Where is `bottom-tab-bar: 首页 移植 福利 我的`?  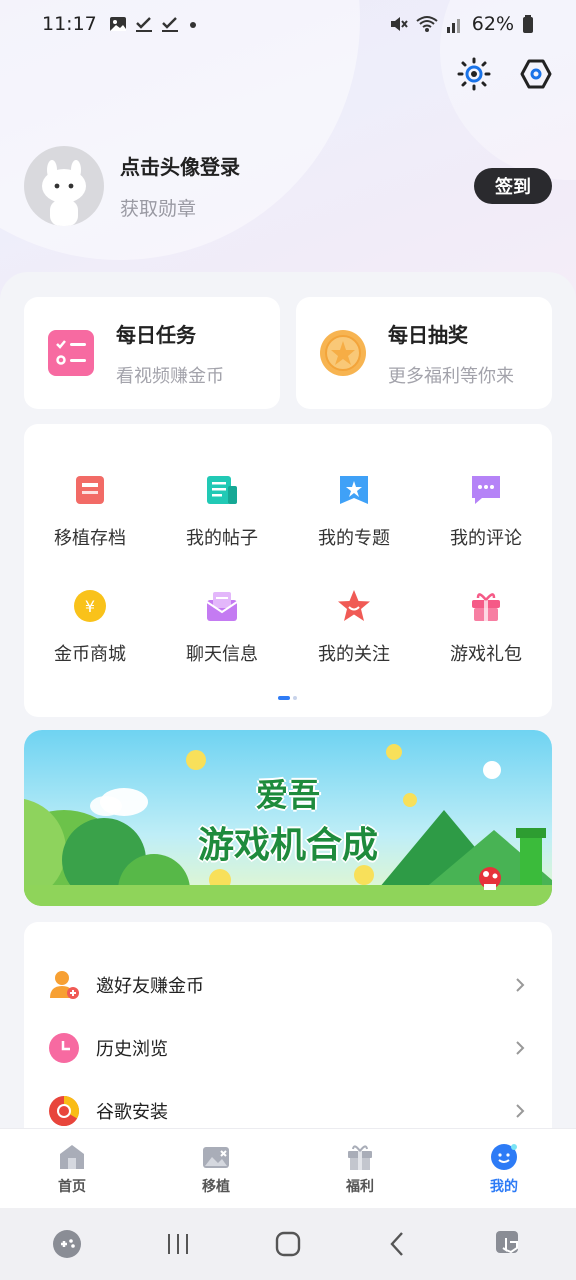 bottom-tab-bar: 首页 移植 福利 我的 is located at coordinates (288, 1168).